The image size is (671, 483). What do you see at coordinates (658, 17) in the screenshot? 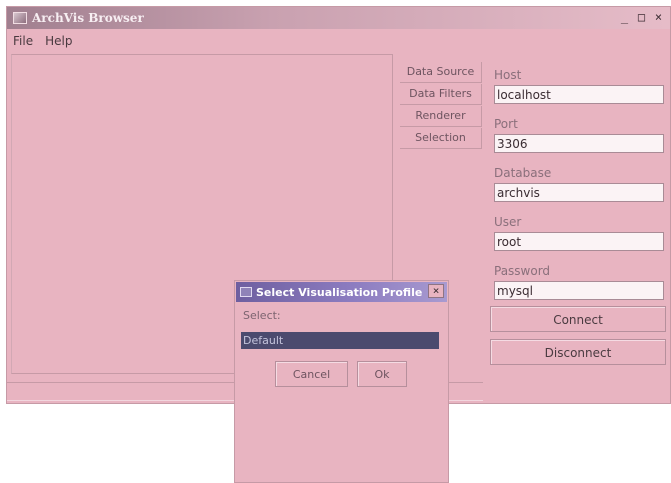
I see `close-button: ×` at bounding box center [658, 17].